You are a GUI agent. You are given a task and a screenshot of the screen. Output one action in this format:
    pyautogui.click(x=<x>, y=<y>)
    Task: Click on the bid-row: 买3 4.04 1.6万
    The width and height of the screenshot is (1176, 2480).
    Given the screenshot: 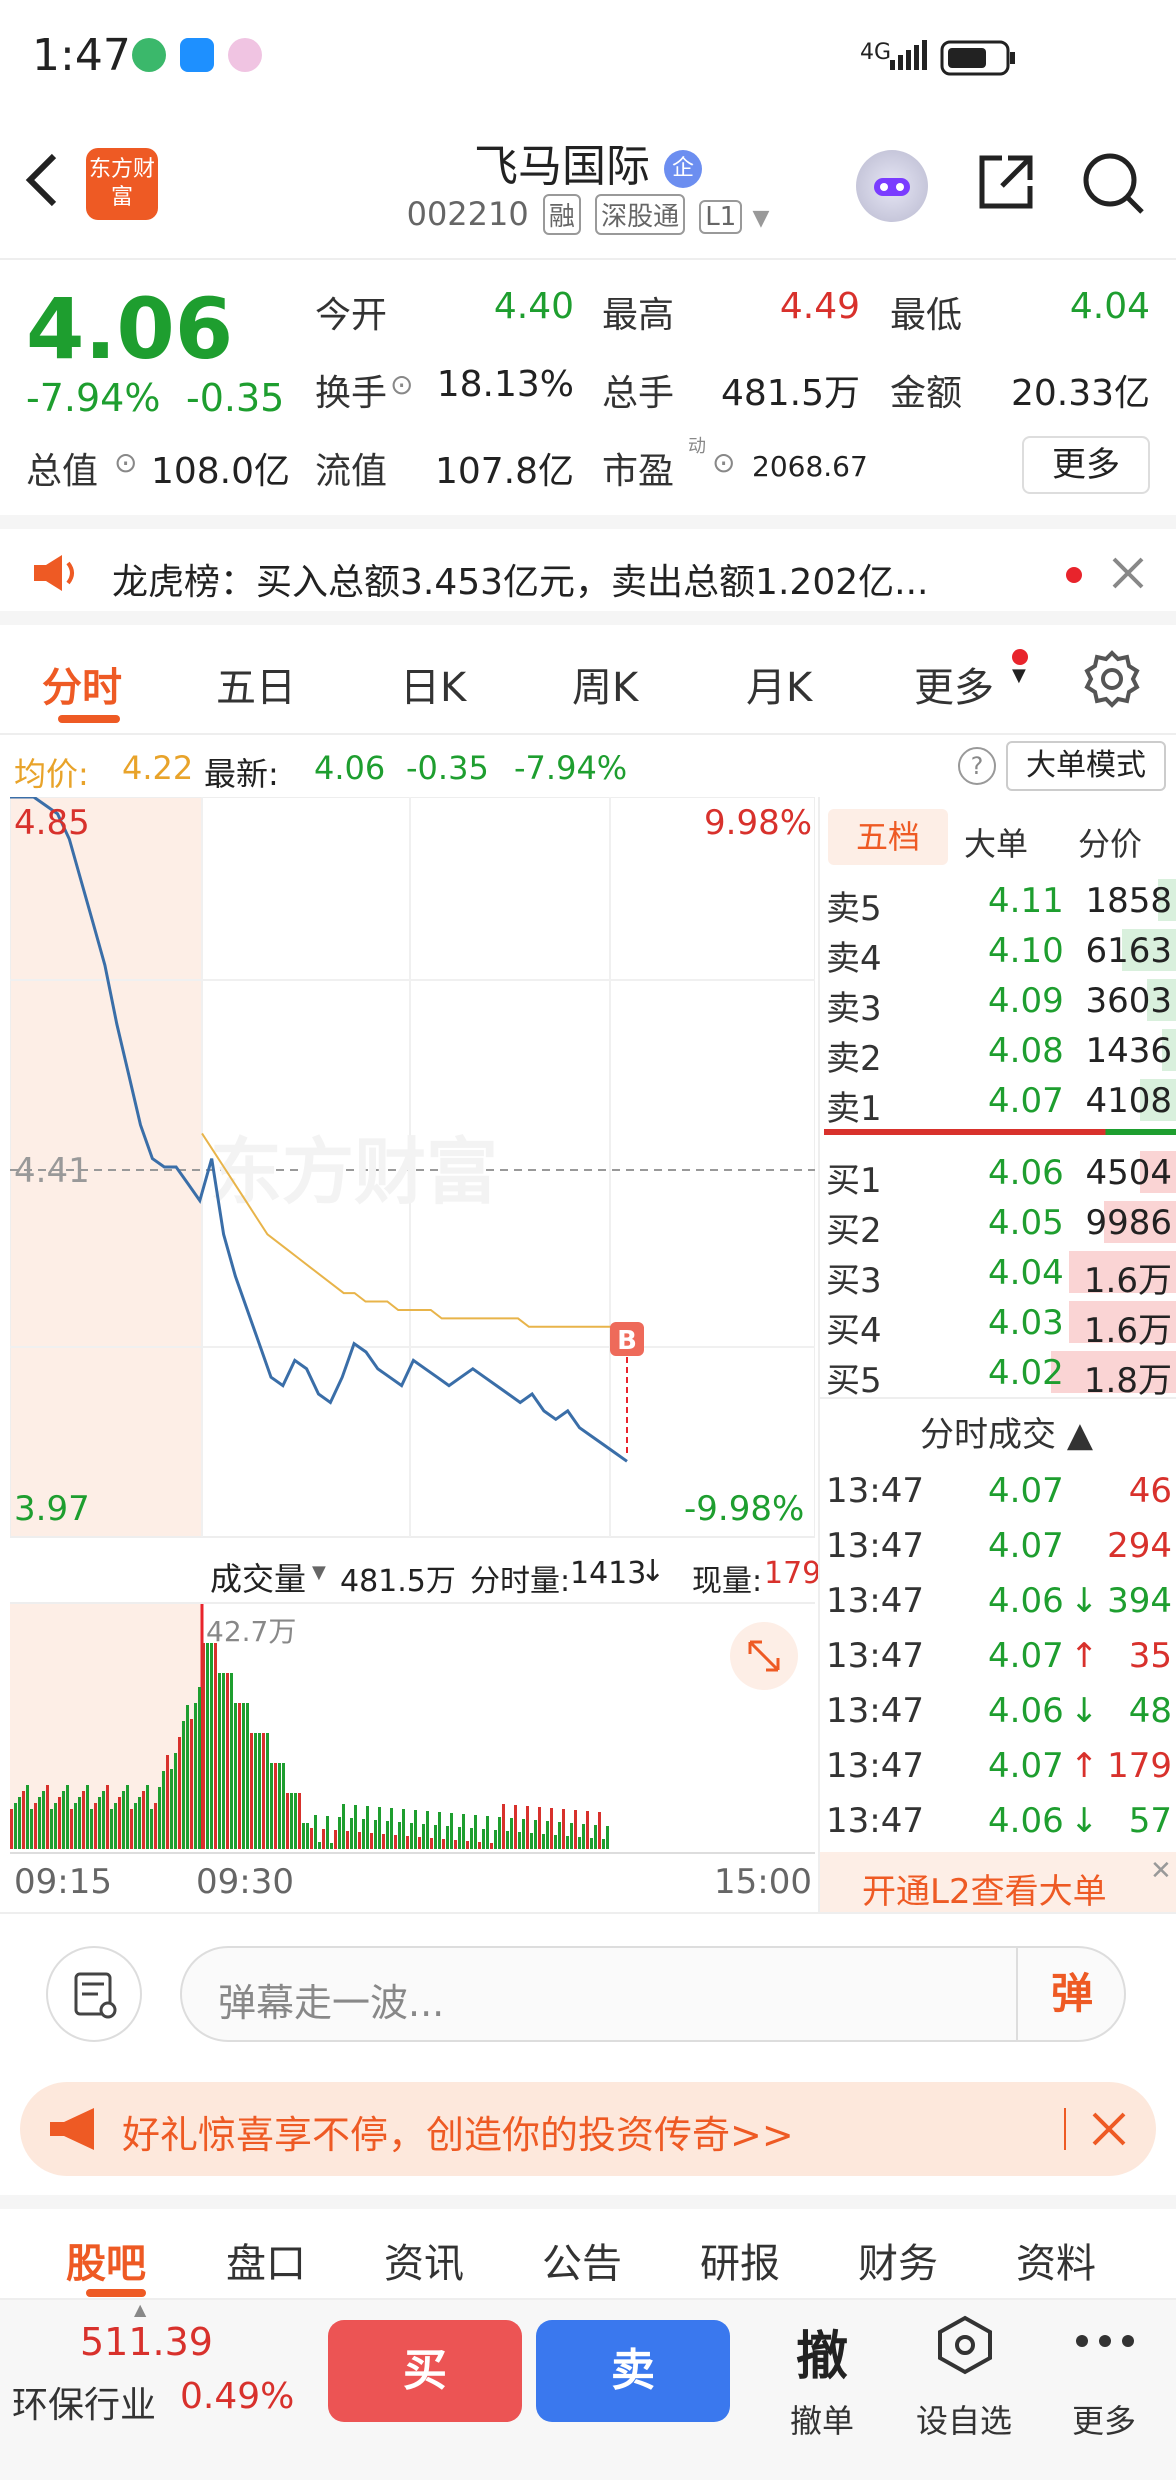 What is the action you would take?
    pyautogui.click(x=998, y=1274)
    